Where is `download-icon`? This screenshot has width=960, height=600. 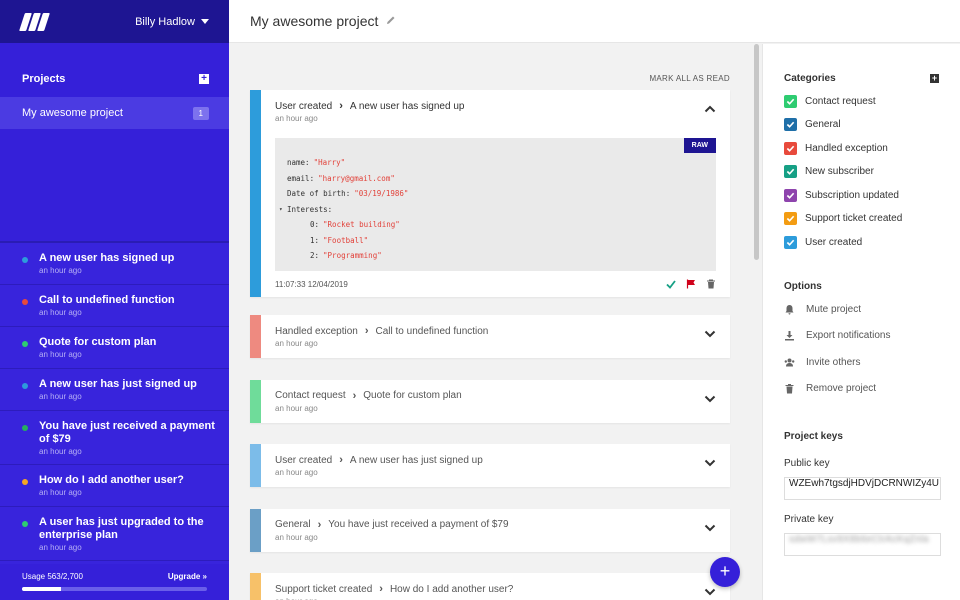 download-icon is located at coordinates (789, 336).